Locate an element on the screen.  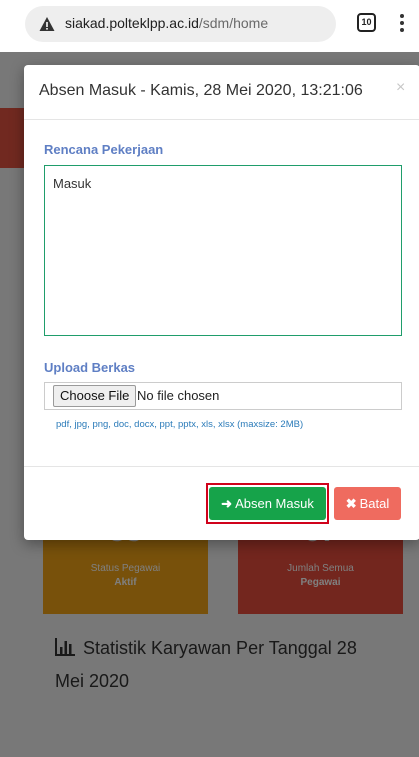
sign-in-icon: ➜ is located at coordinates (227, 503).